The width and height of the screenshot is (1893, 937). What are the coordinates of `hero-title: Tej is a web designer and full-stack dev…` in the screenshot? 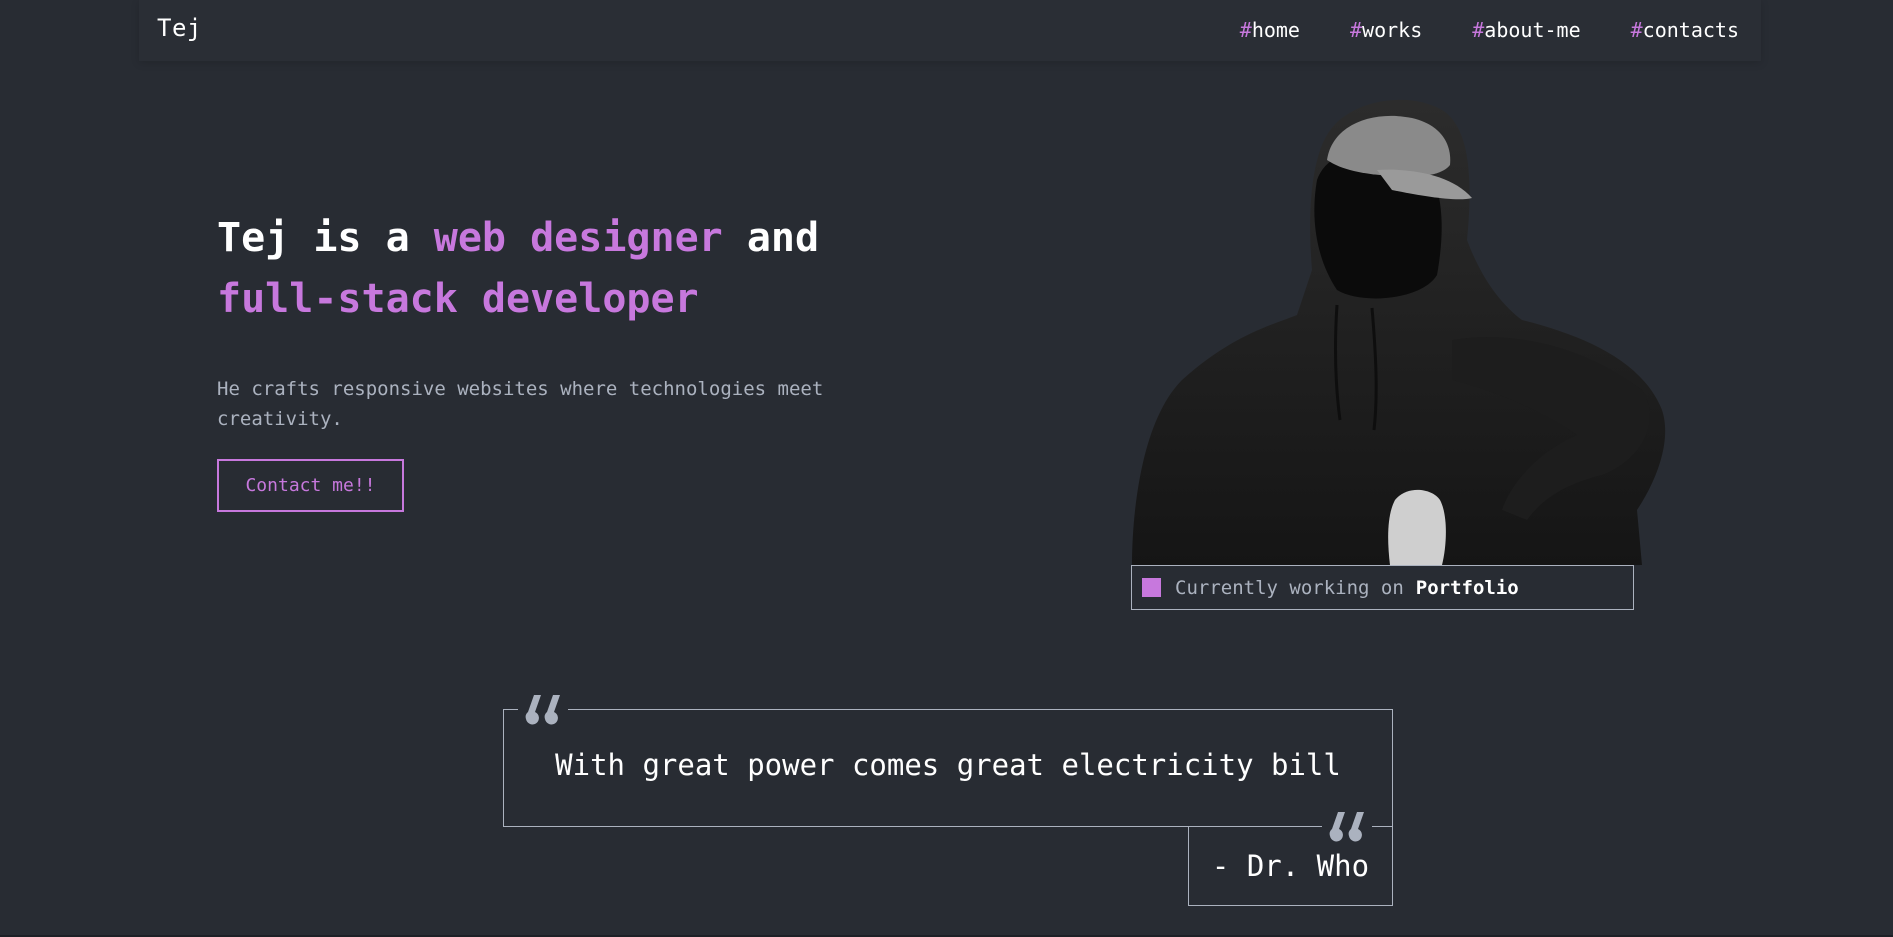 It's located at (577, 269).